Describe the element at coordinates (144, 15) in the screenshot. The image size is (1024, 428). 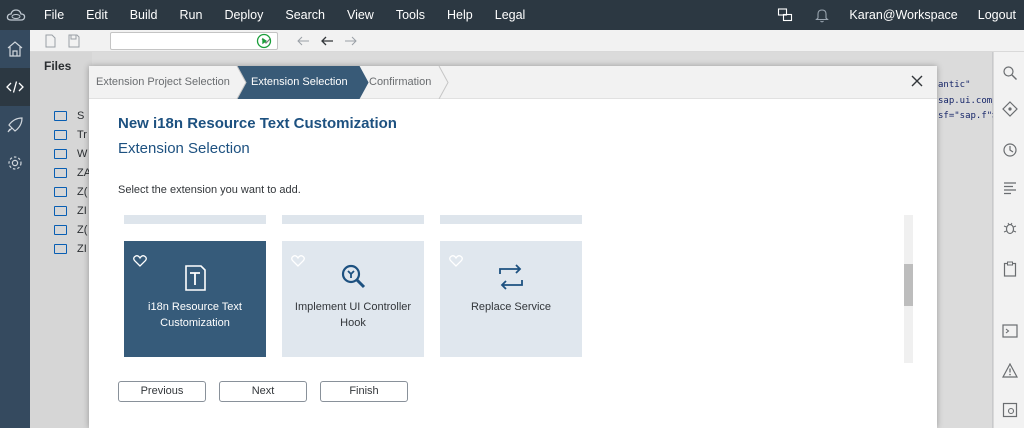
I see `menu-build: Build` at that location.